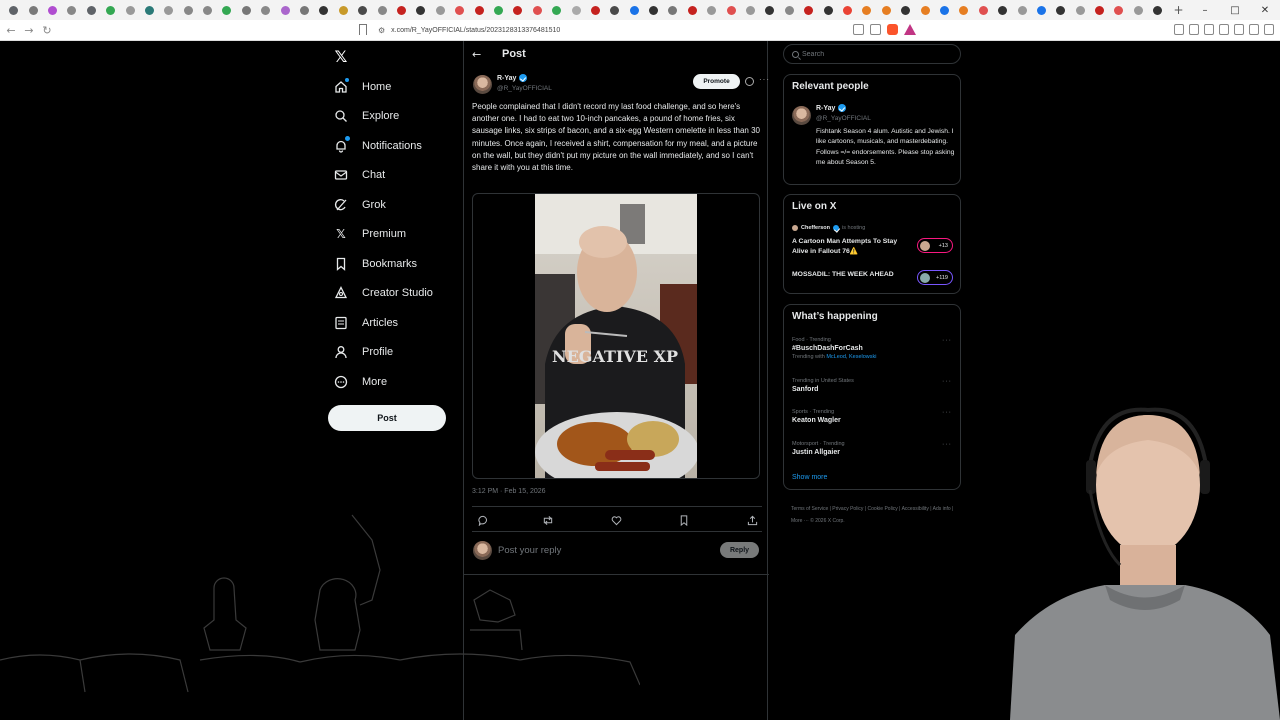 The image size is (1280, 720). I want to click on nav-item-notifications: Notifications, so click(395, 146).